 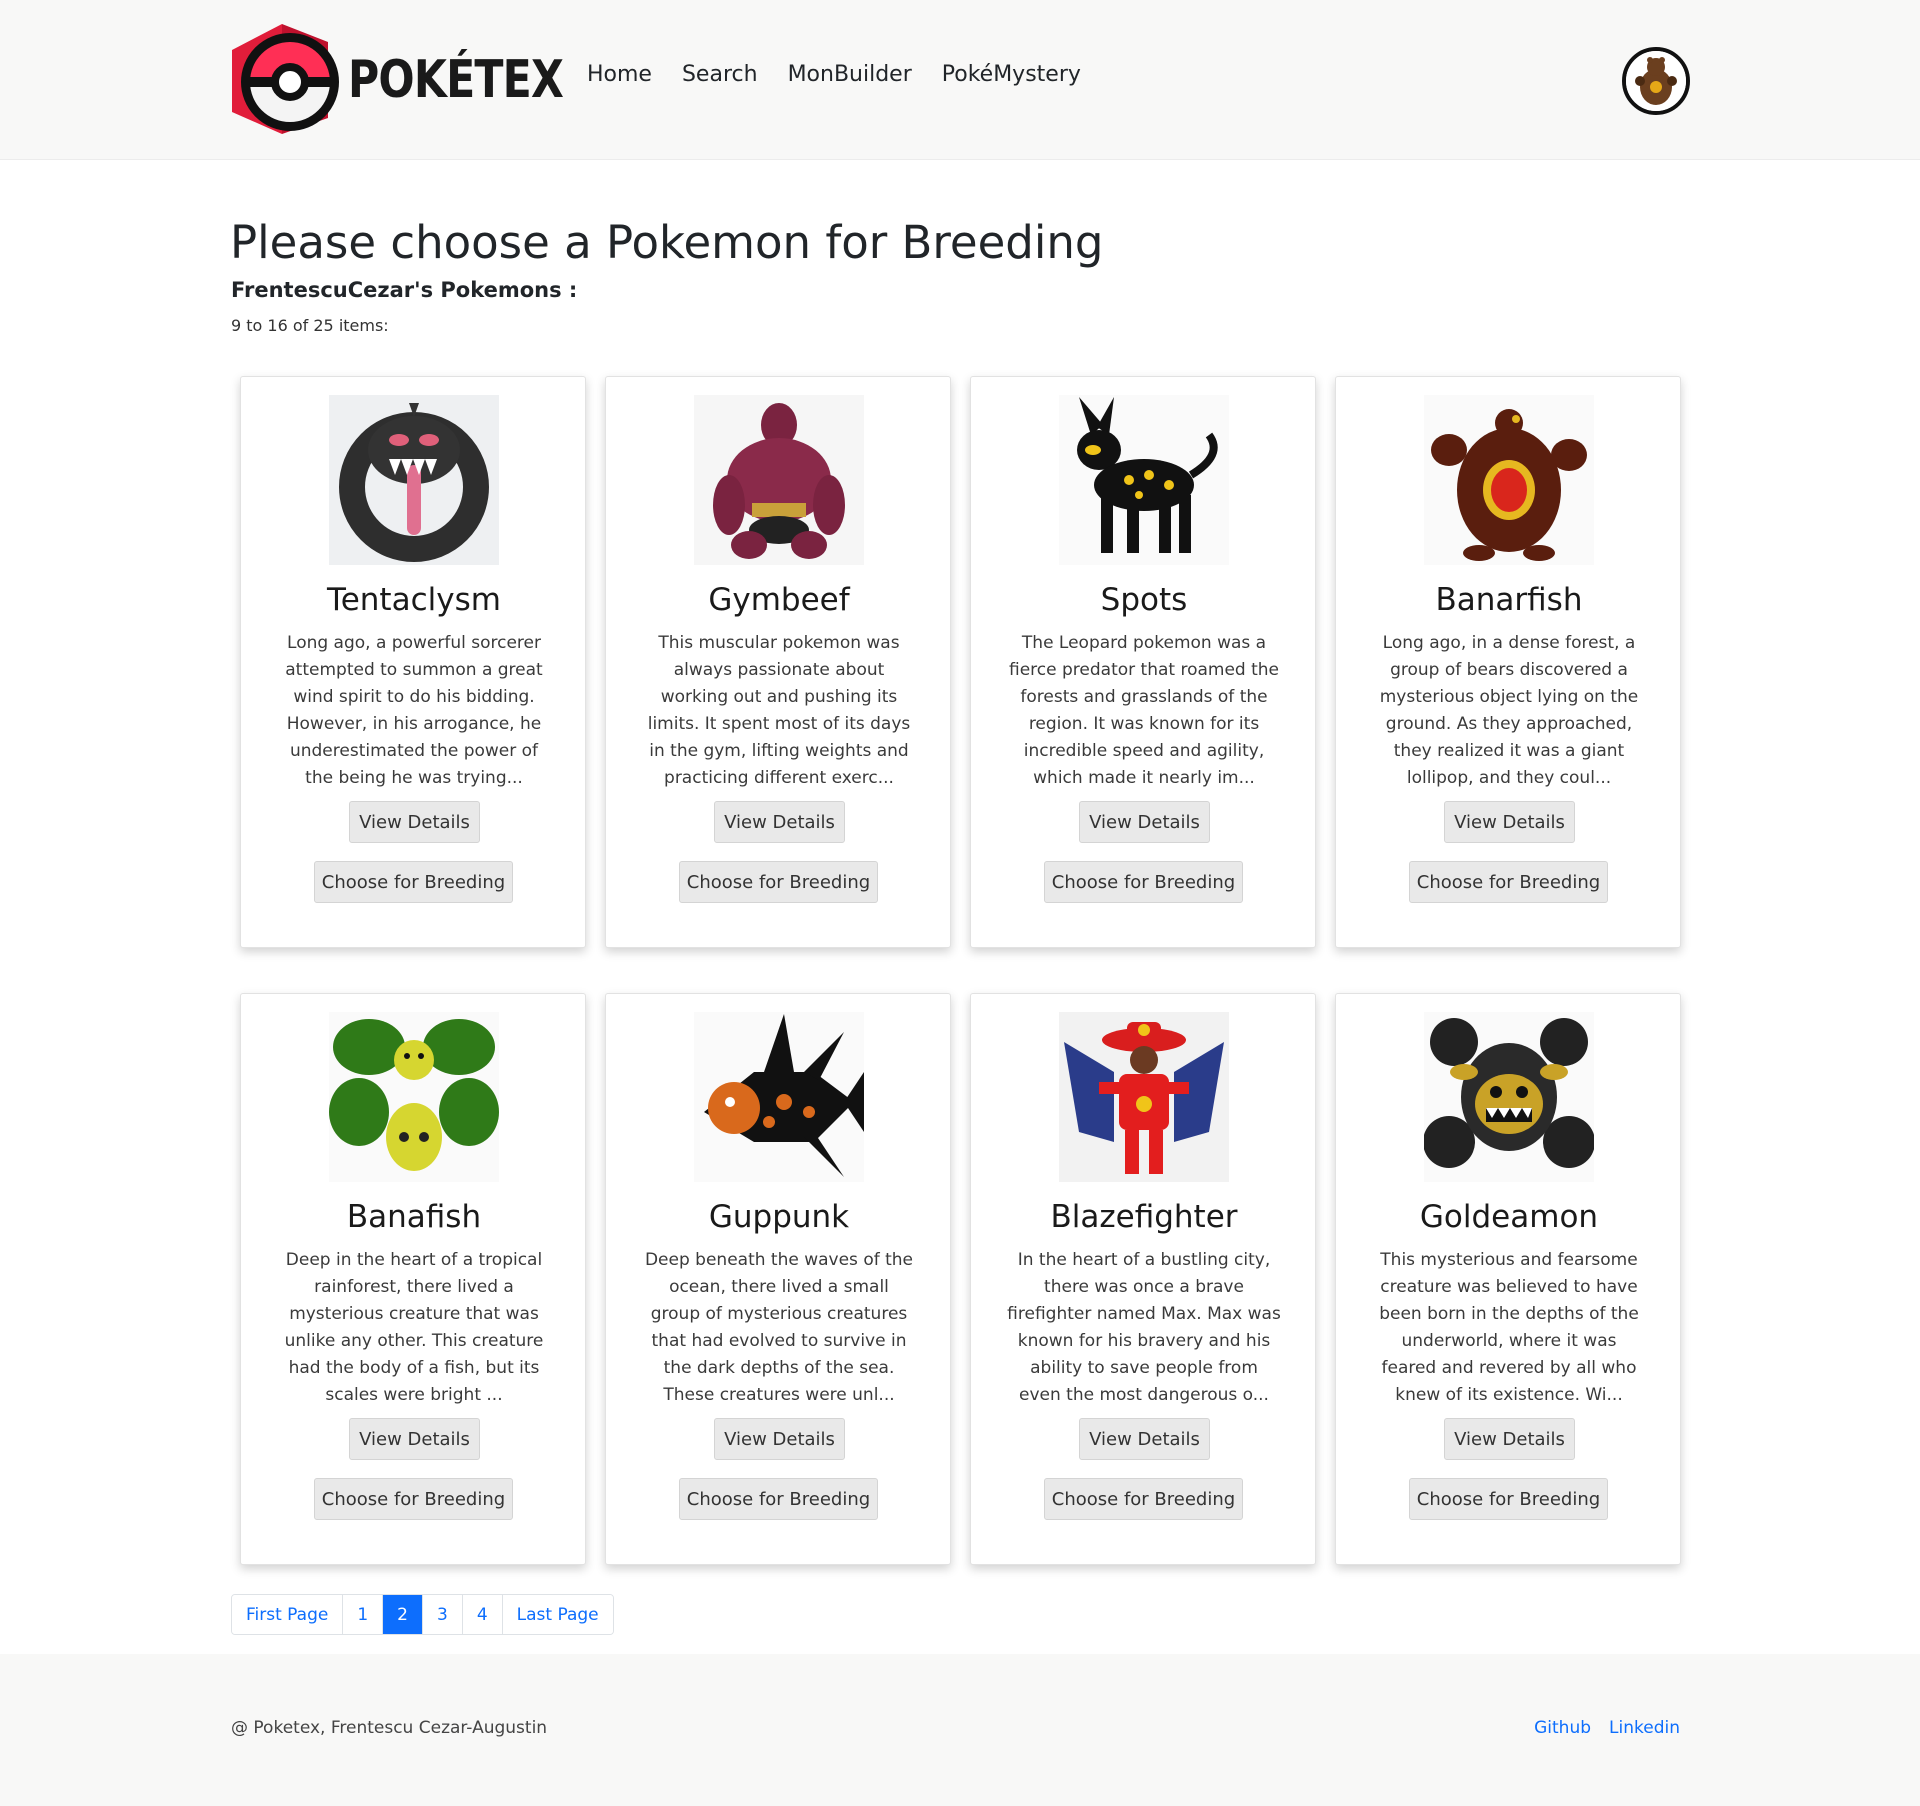 I want to click on user-avatar, so click(x=1656, y=81).